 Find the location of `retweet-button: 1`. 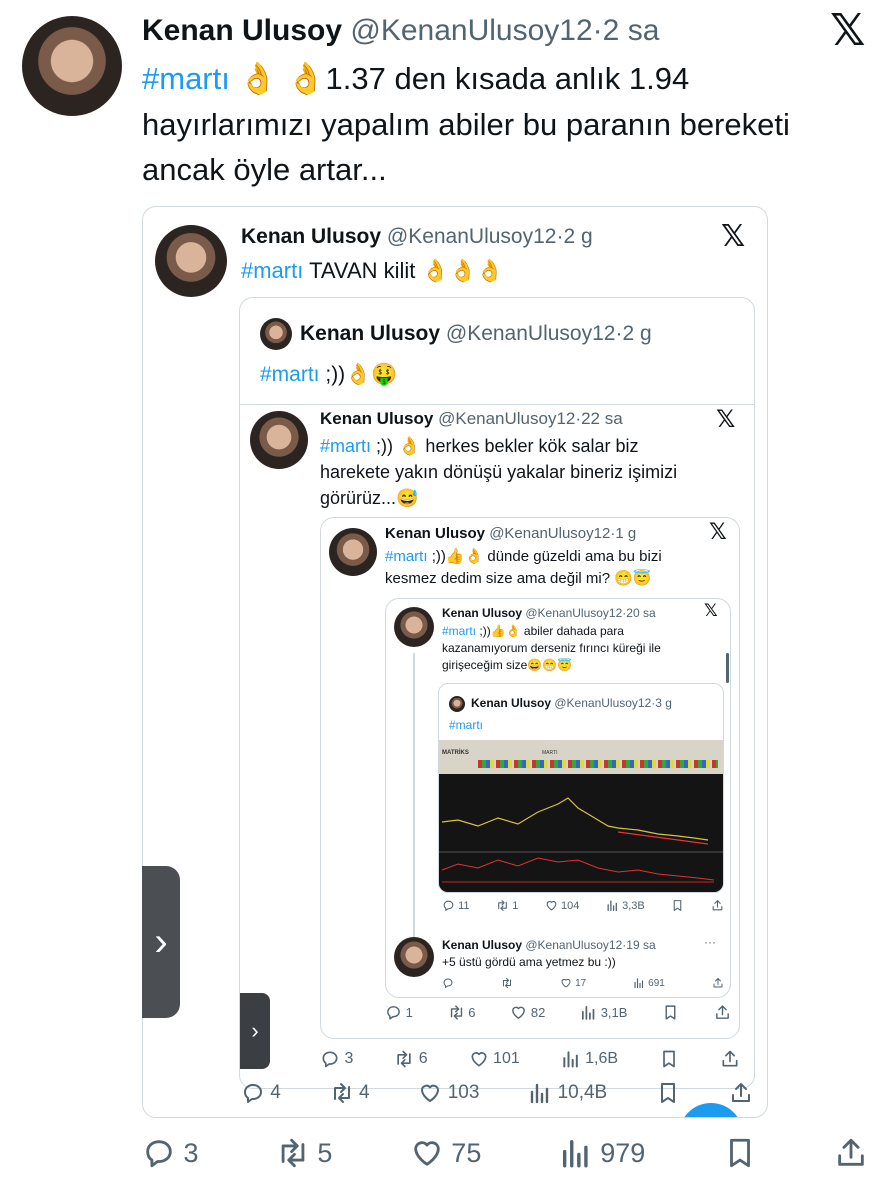

retweet-button: 1 is located at coordinates (507, 905).